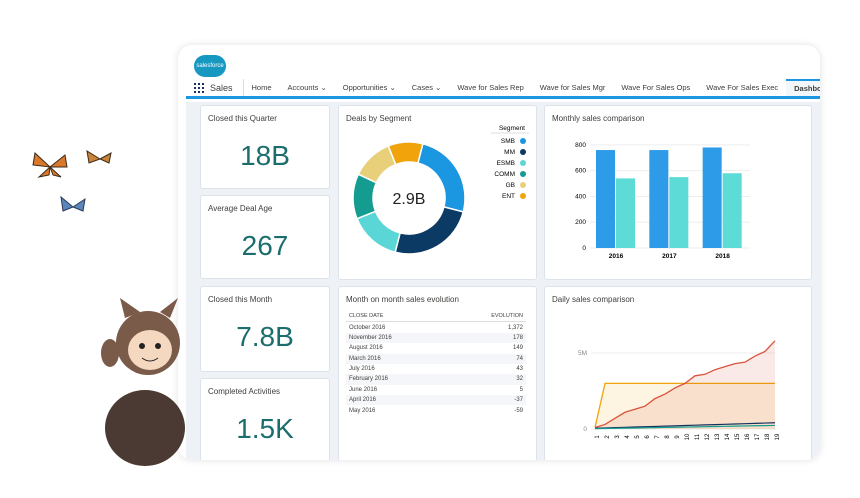  I want to click on donut-slice, so click(429, 230).